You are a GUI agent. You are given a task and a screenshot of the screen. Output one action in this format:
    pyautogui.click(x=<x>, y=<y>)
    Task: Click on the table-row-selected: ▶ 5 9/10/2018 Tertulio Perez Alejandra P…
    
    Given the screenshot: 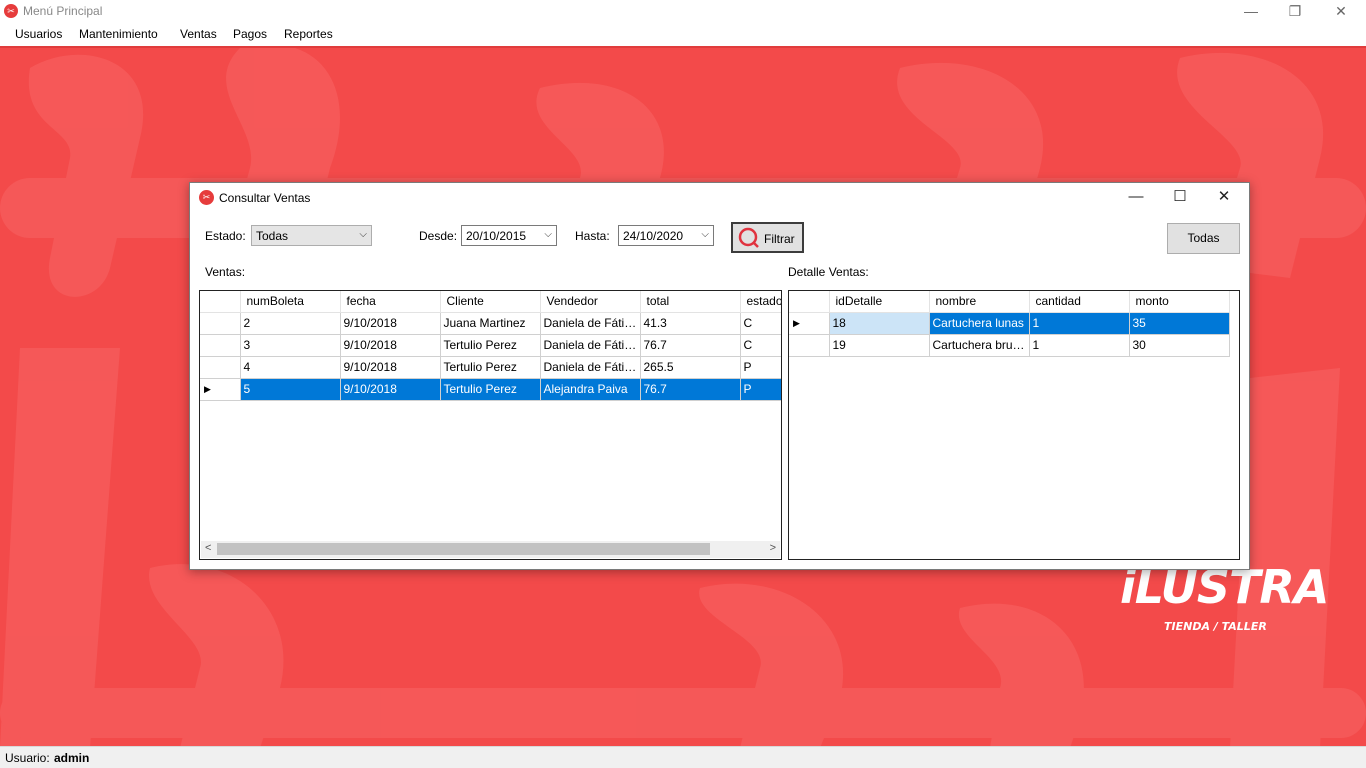 What is the action you would take?
    pyautogui.click(x=490, y=389)
    